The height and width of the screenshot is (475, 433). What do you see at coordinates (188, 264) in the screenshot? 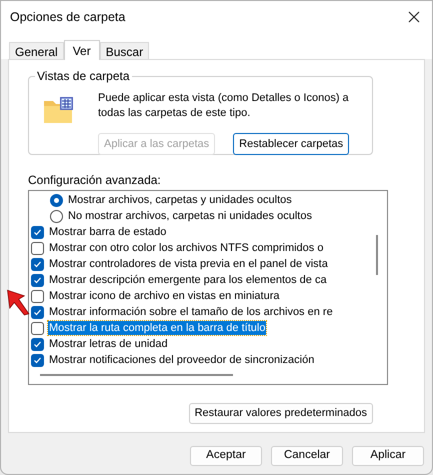
I see `option-label: Mostrar controladores de vista previa en el panel de vista` at bounding box center [188, 264].